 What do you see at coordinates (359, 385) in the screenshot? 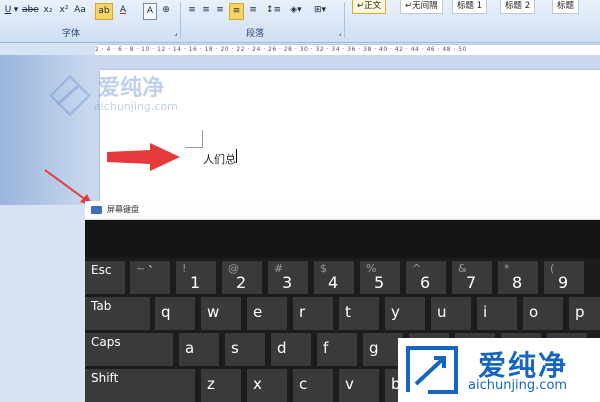
I see `key-v: v` at bounding box center [359, 385].